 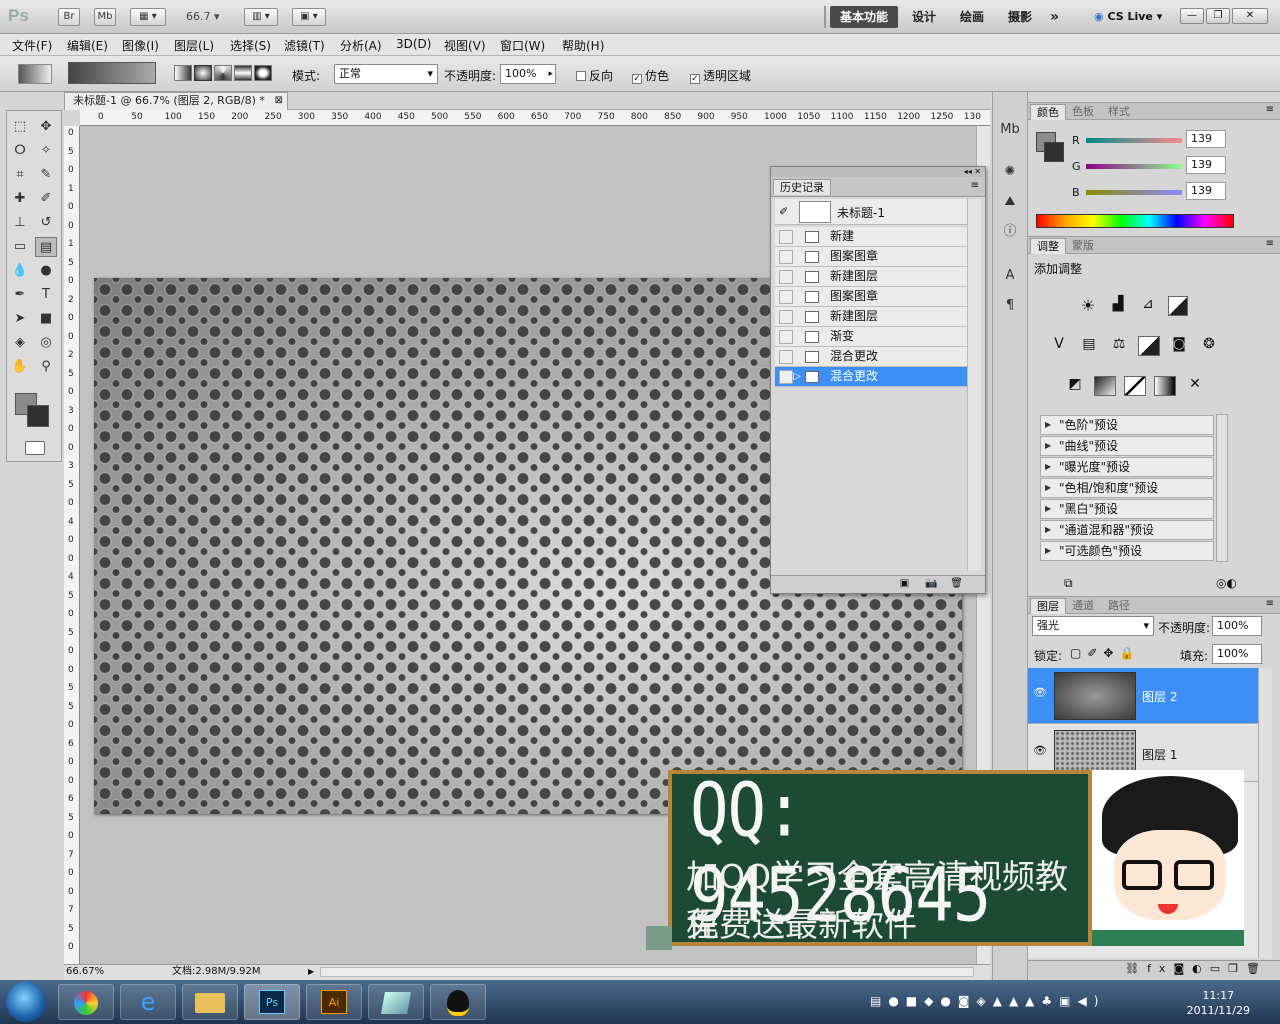 I want to click on hue-saturation-icon: ▤, so click(x=1089, y=346).